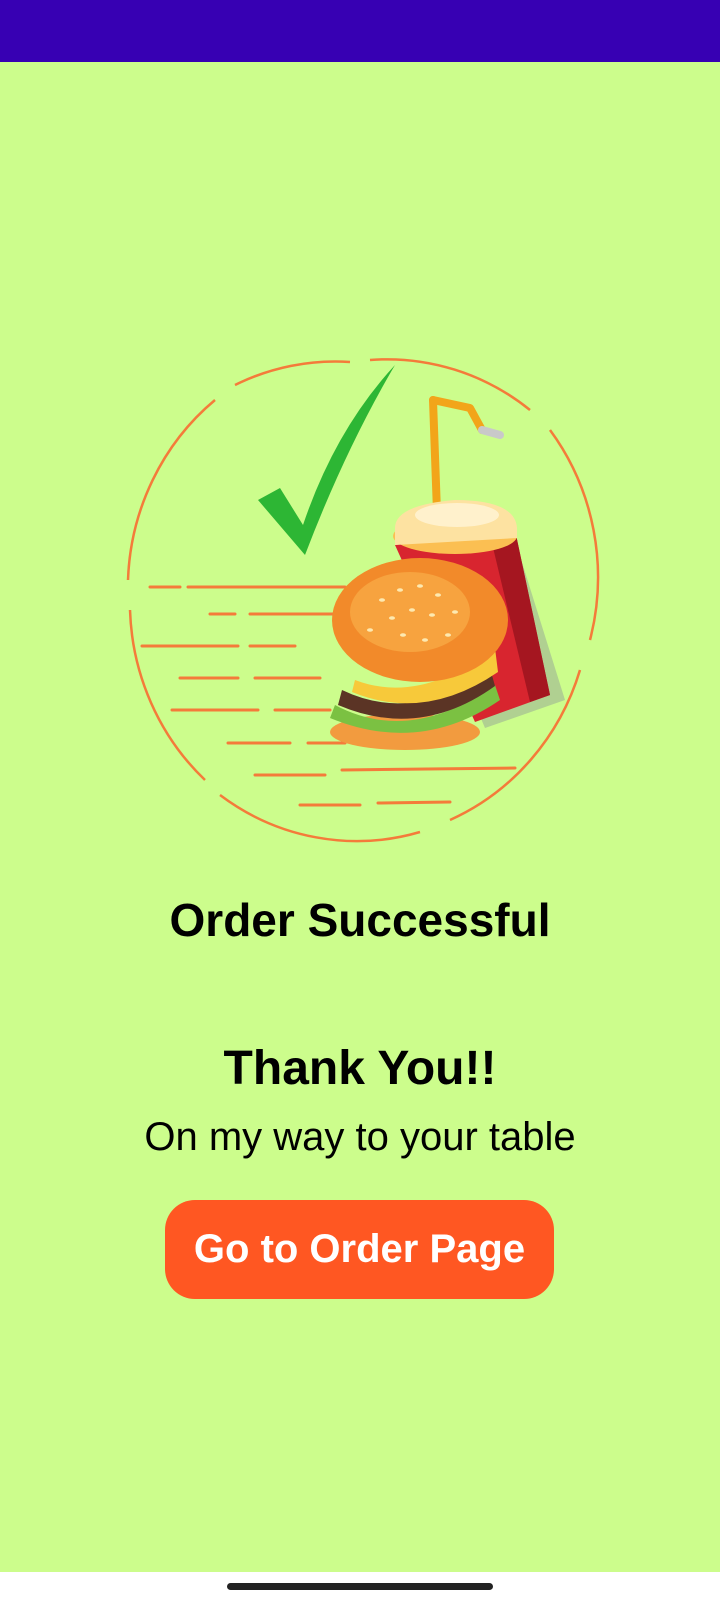  Describe the element at coordinates (360, 920) in the screenshot. I see `order-success-title: Order Successful` at that location.